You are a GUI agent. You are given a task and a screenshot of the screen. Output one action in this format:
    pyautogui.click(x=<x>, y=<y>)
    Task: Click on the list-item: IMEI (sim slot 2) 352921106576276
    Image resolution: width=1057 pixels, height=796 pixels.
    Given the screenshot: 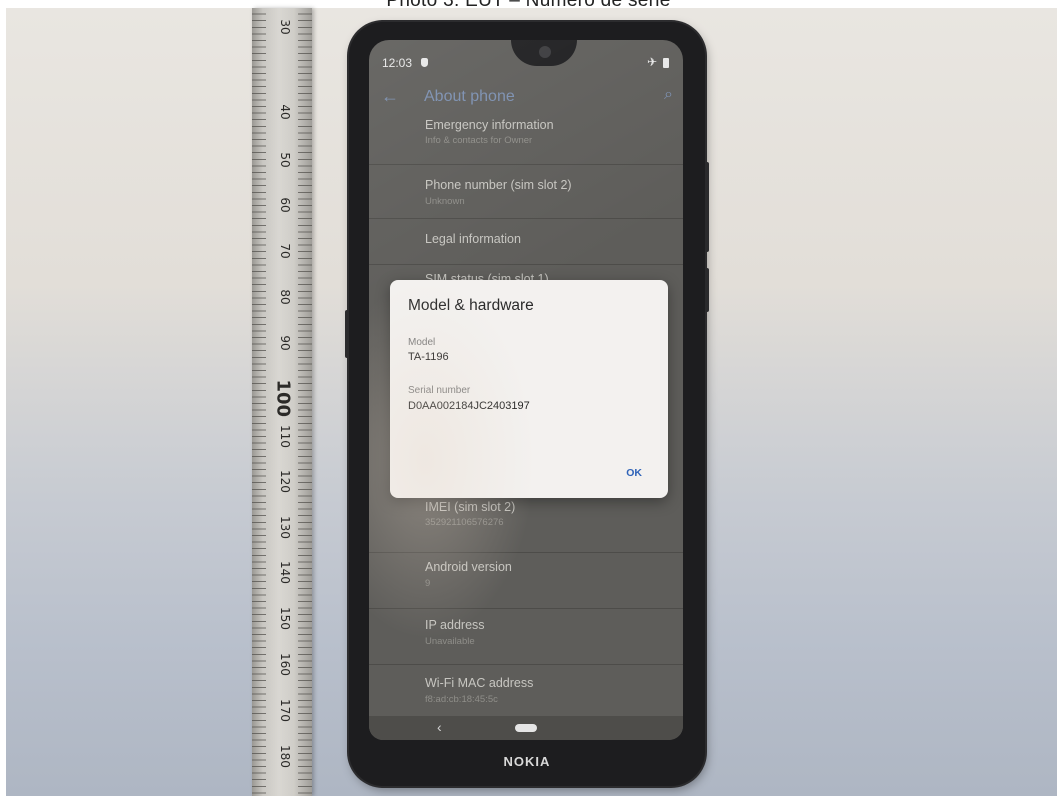 What is the action you would take?
    pyautogui.click(x=526, y=524)
    